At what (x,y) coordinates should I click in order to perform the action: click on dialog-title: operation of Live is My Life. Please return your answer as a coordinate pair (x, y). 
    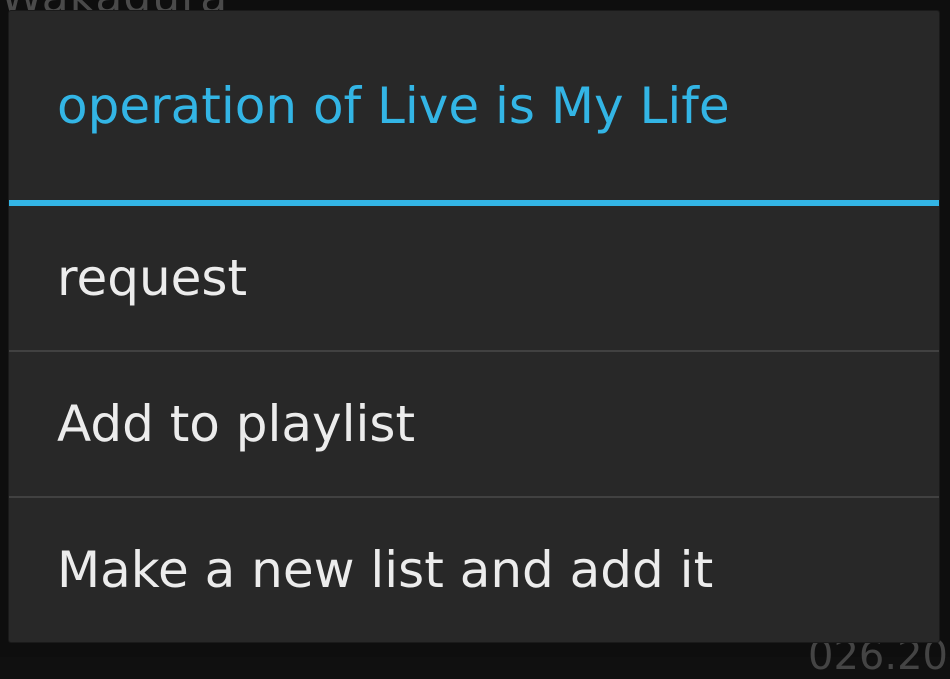
    Looking at the image, I should click on (393, 105).